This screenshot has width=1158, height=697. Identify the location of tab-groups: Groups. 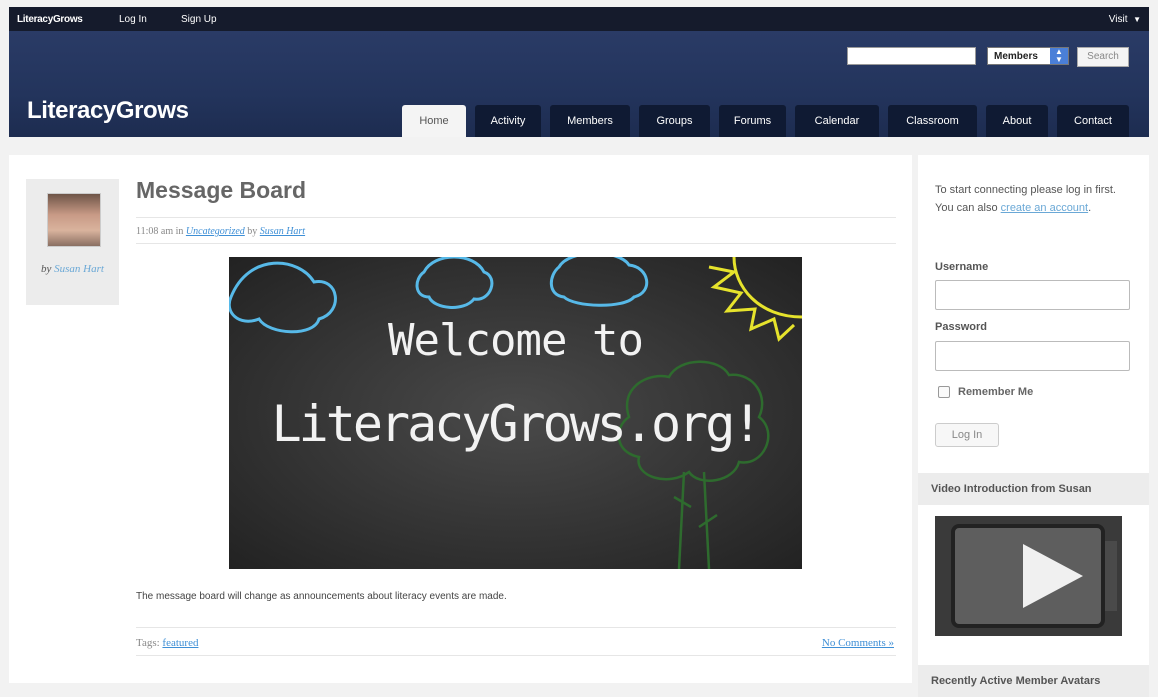
(674, 121).